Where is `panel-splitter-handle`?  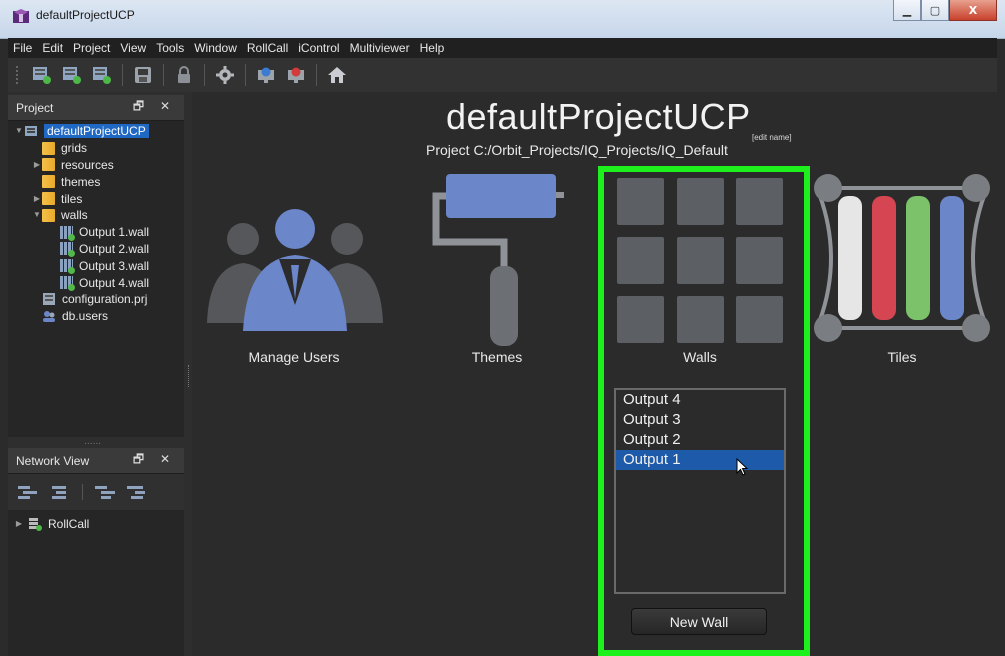
panel-splitter-handle is located at coordinates (189, 376).